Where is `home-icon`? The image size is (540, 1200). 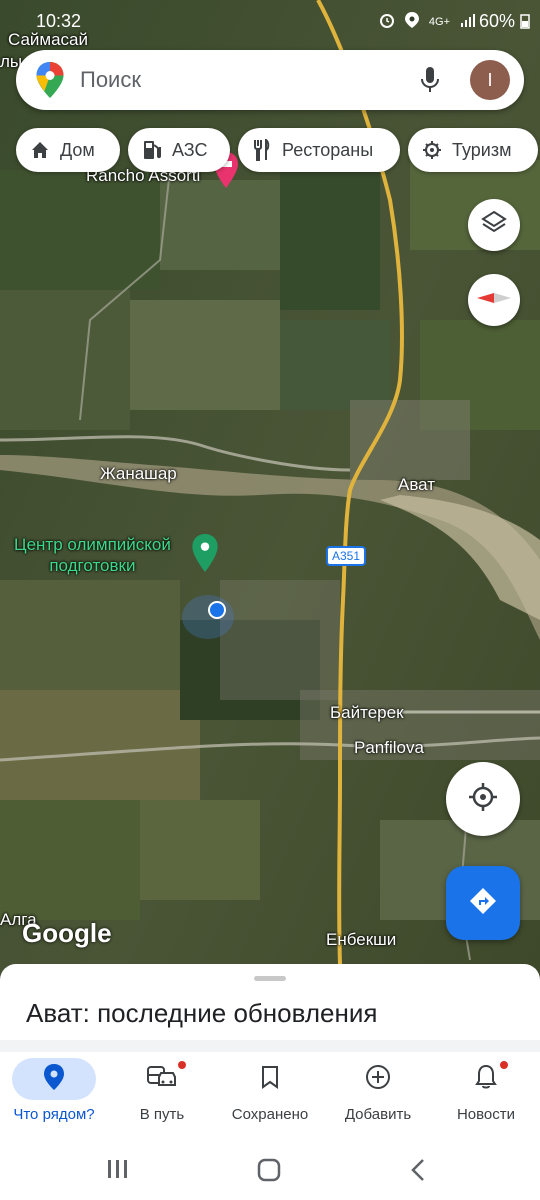
home-icon is located at coordinates (40, 150).